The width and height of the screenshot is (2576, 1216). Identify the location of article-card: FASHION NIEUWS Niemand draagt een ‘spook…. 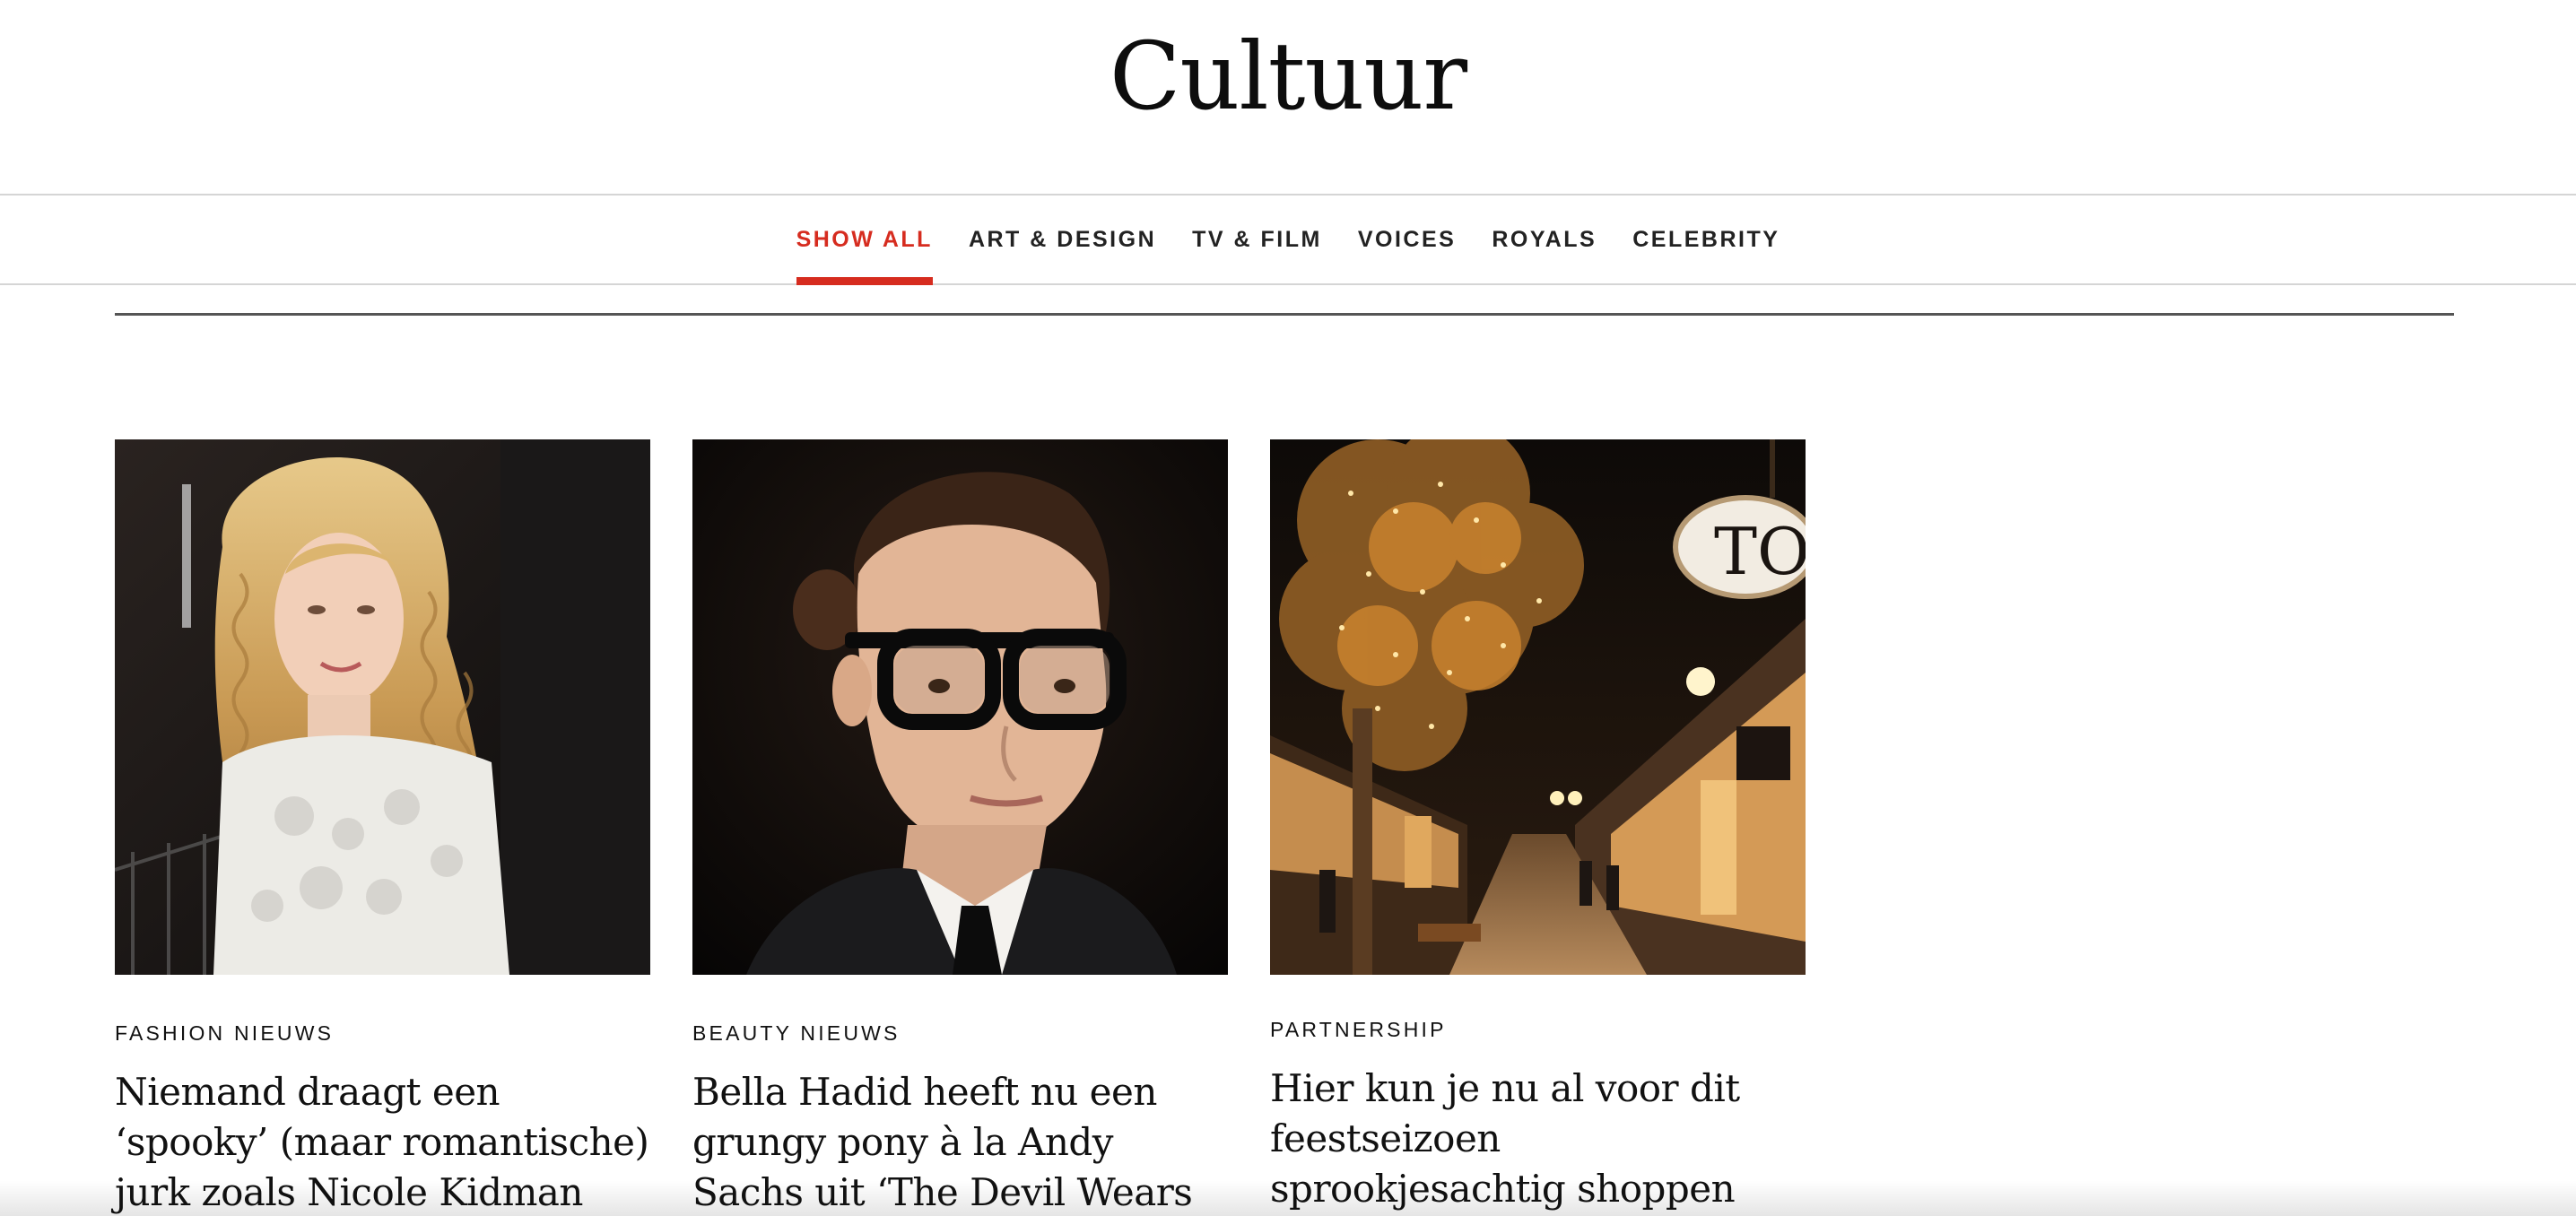
(382, 827).